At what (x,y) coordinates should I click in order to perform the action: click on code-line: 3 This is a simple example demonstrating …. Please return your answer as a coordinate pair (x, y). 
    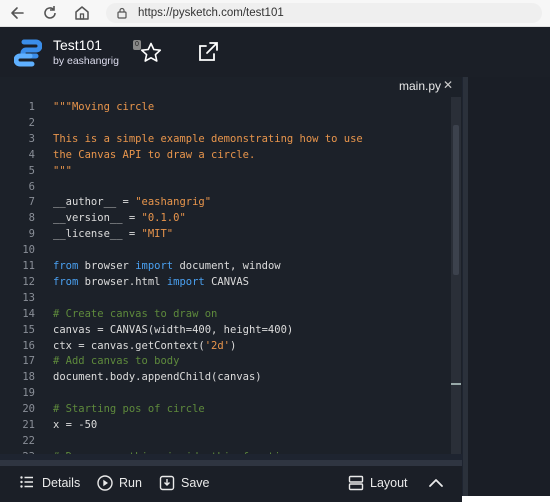
    Looking at the image, I should click on (225, 139).